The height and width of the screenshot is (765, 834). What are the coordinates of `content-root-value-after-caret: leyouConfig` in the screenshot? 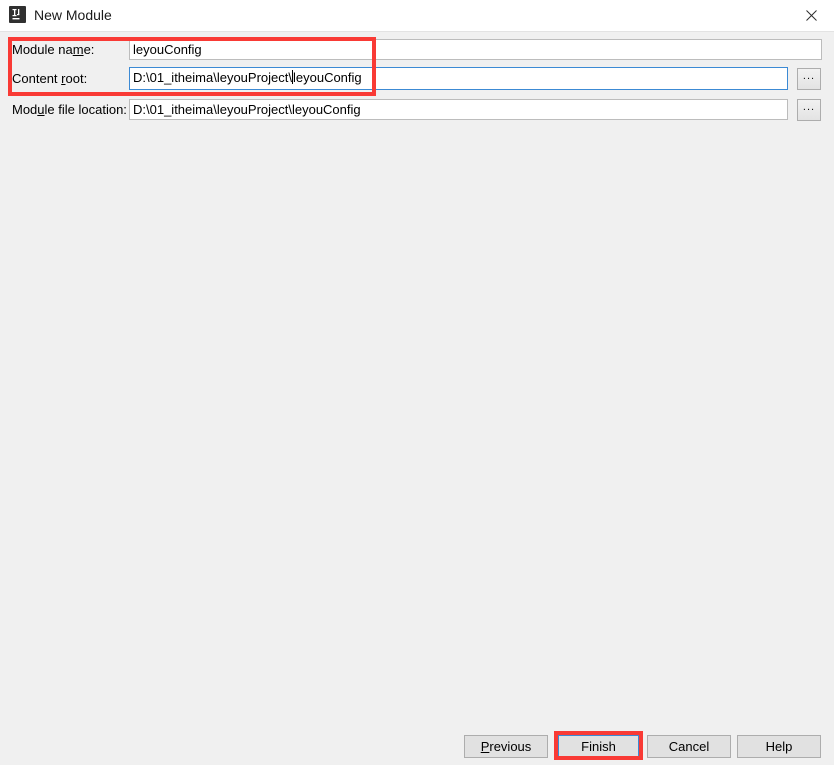 It's located at (327, 77).